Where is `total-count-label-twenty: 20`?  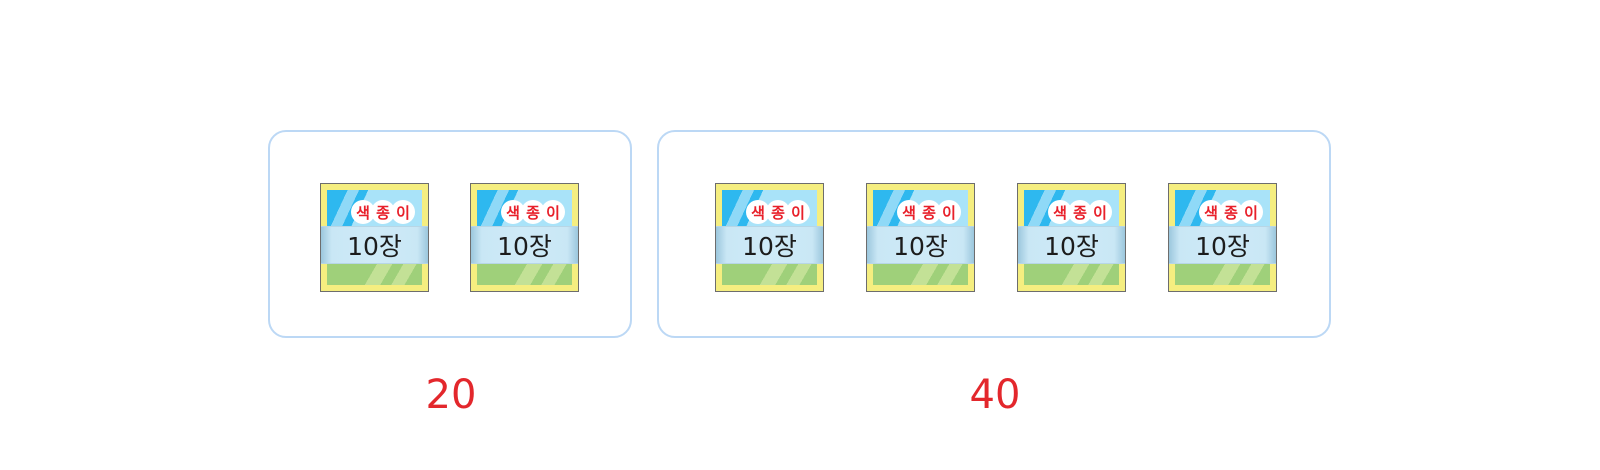
total-count-label-twenty: 20 is located at coordinates (451, 395).